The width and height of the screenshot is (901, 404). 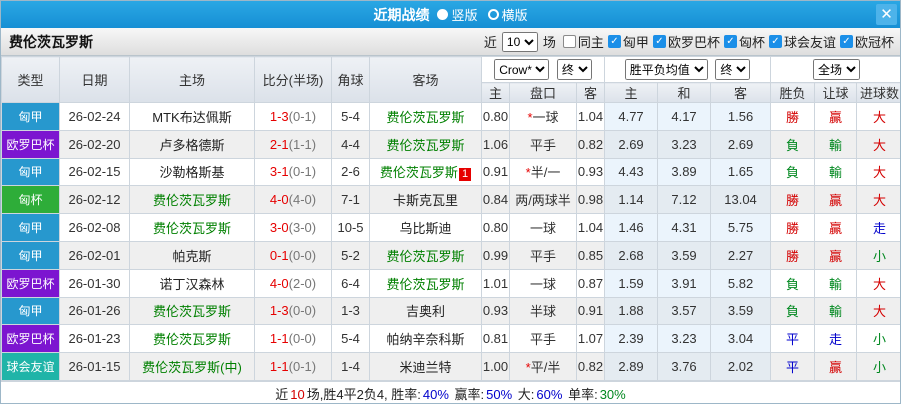 What do you see at coordinates (350, 339) in the screenshot?
I see `corner-score: 5-4` at bounding box center [350, 339].